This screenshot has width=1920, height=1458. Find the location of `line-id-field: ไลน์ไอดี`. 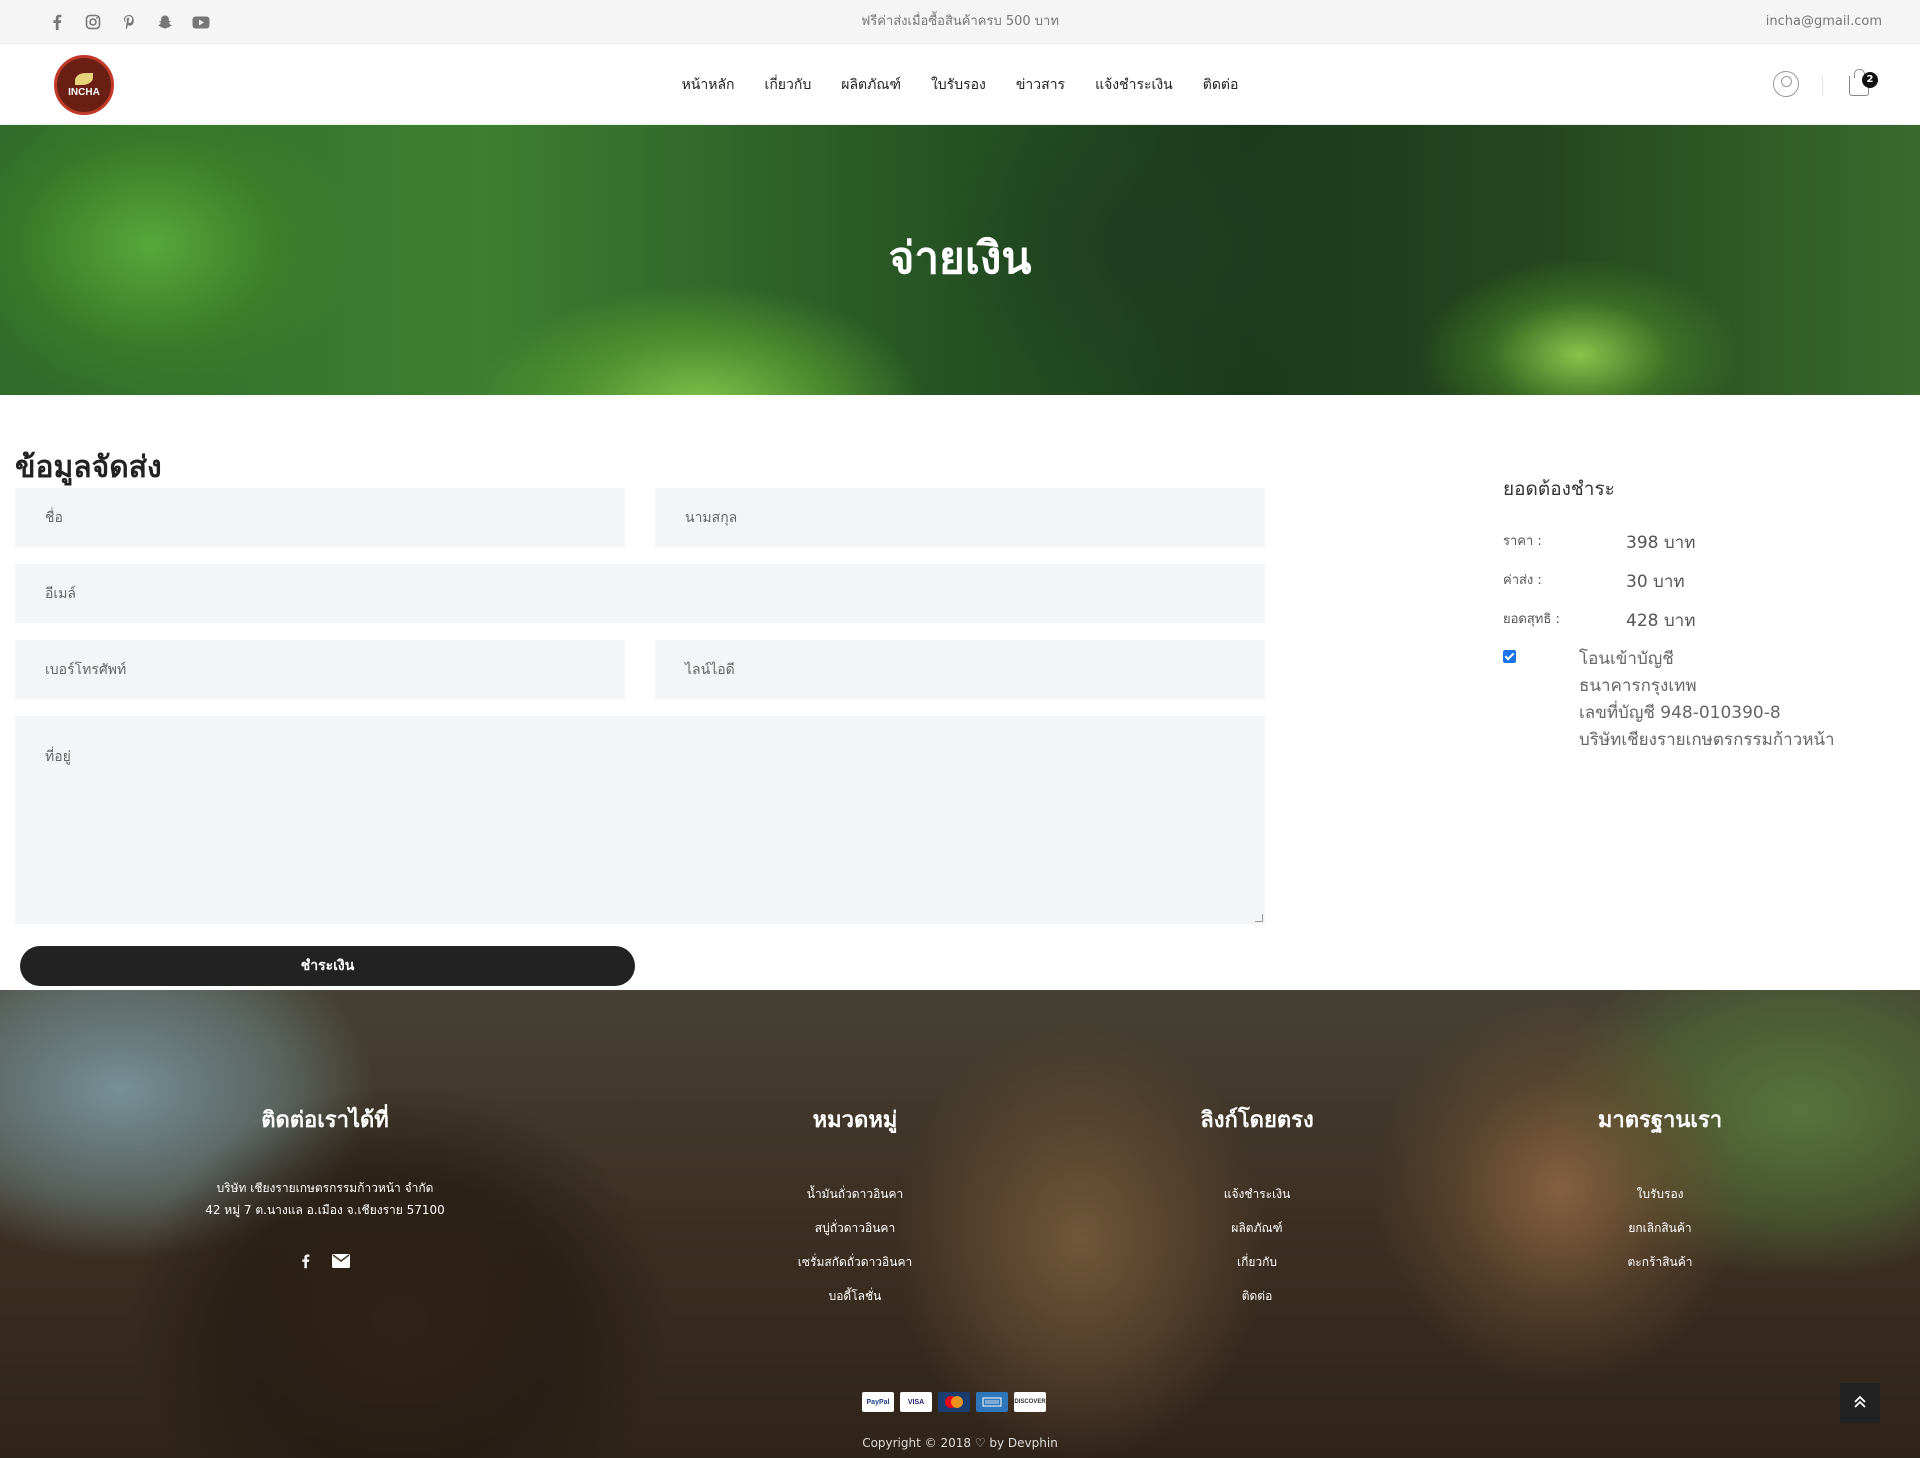

line-id-field: ไลน์ไอดี is located at coordinates (960, 669).